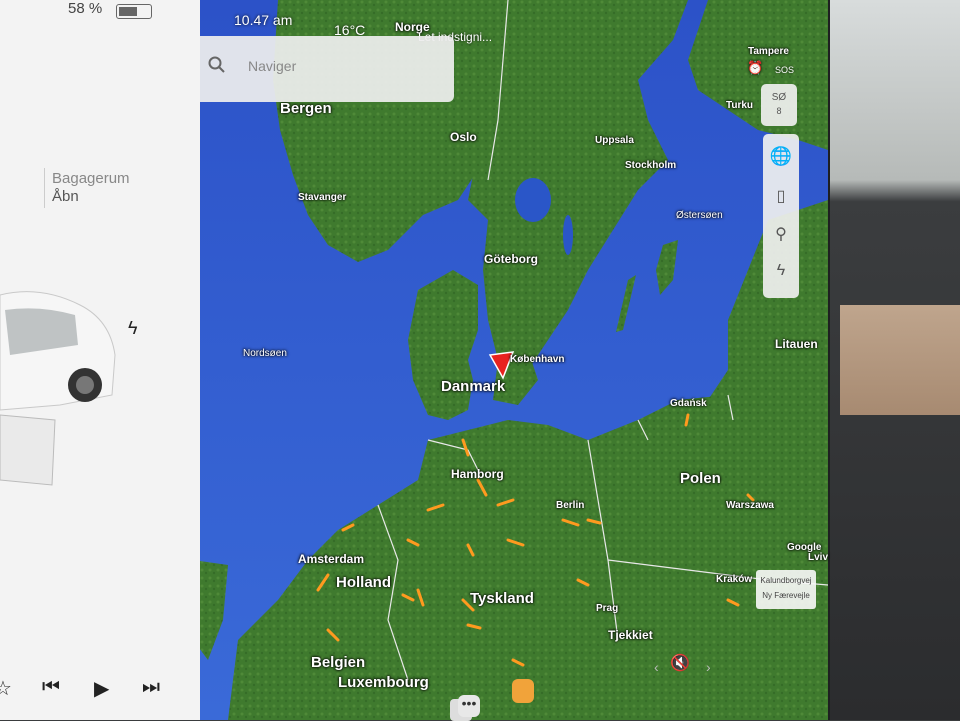 The height and width of the screenshot is (721, 960). I want to click on compass-button: SØ 8, so click(779, 105).